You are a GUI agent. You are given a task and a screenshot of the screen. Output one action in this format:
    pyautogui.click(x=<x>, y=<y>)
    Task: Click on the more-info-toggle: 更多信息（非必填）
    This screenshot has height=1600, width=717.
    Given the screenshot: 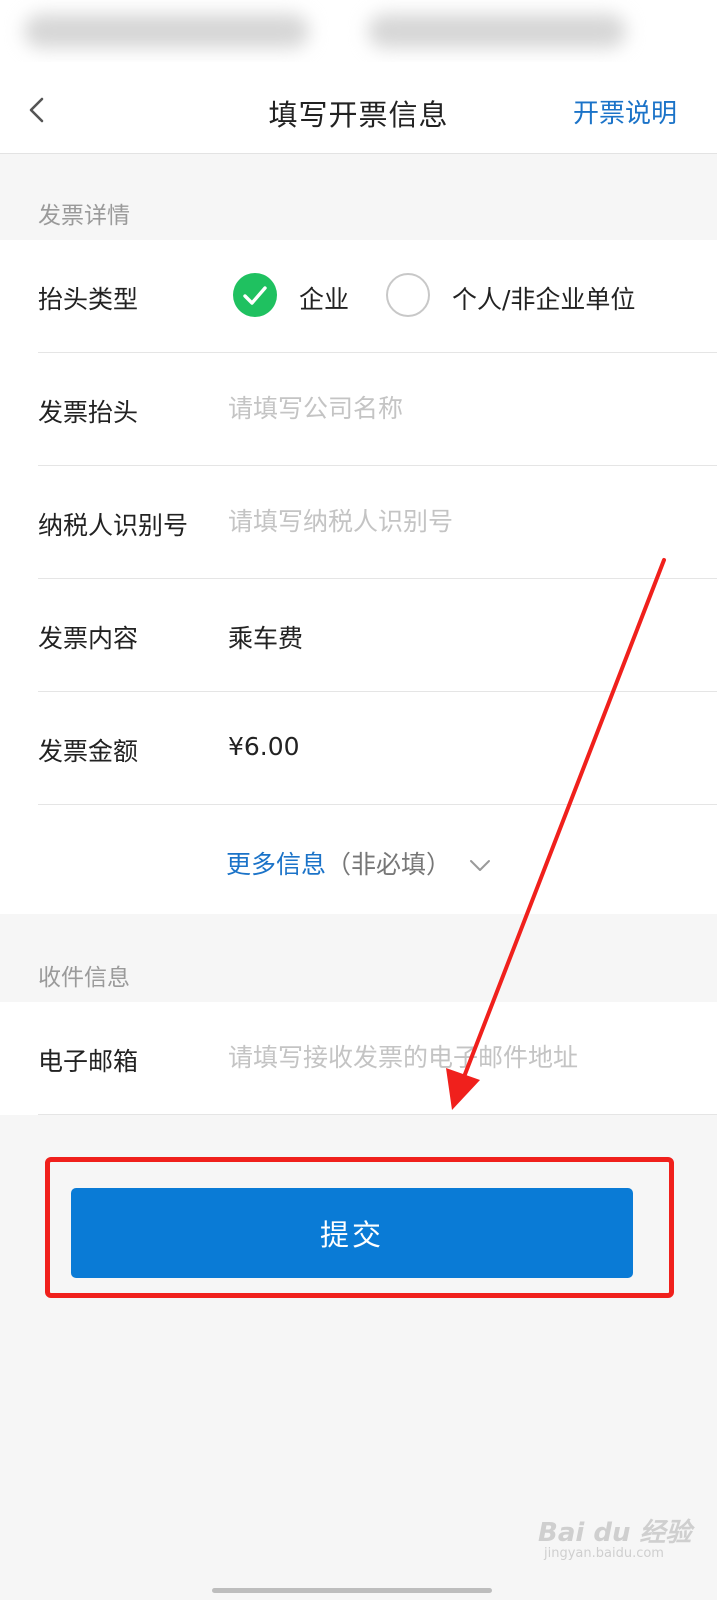 What is the action you would take?
    pyautogui.click(x=358, y=863)
    